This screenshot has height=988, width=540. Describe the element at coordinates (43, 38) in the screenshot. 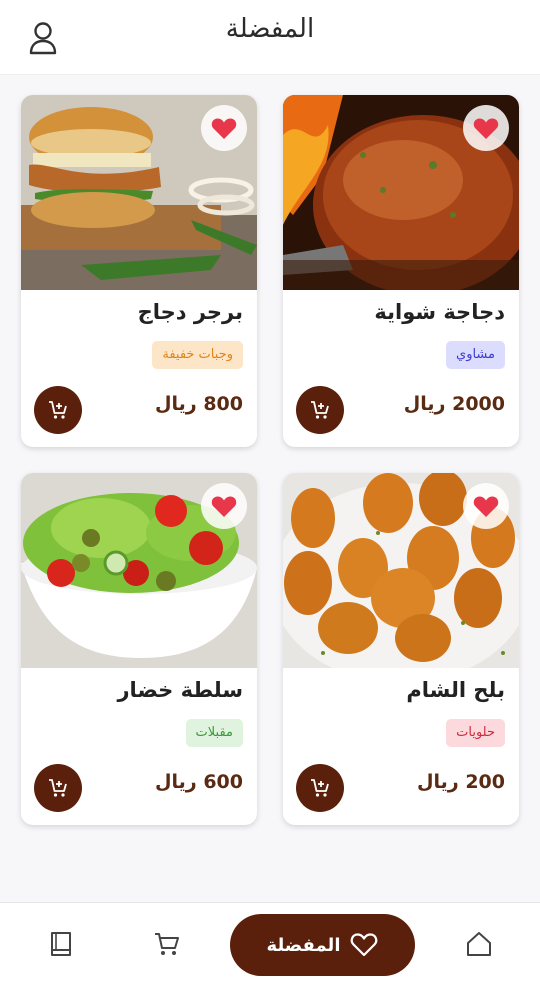

I see `profile-icon` at that location.